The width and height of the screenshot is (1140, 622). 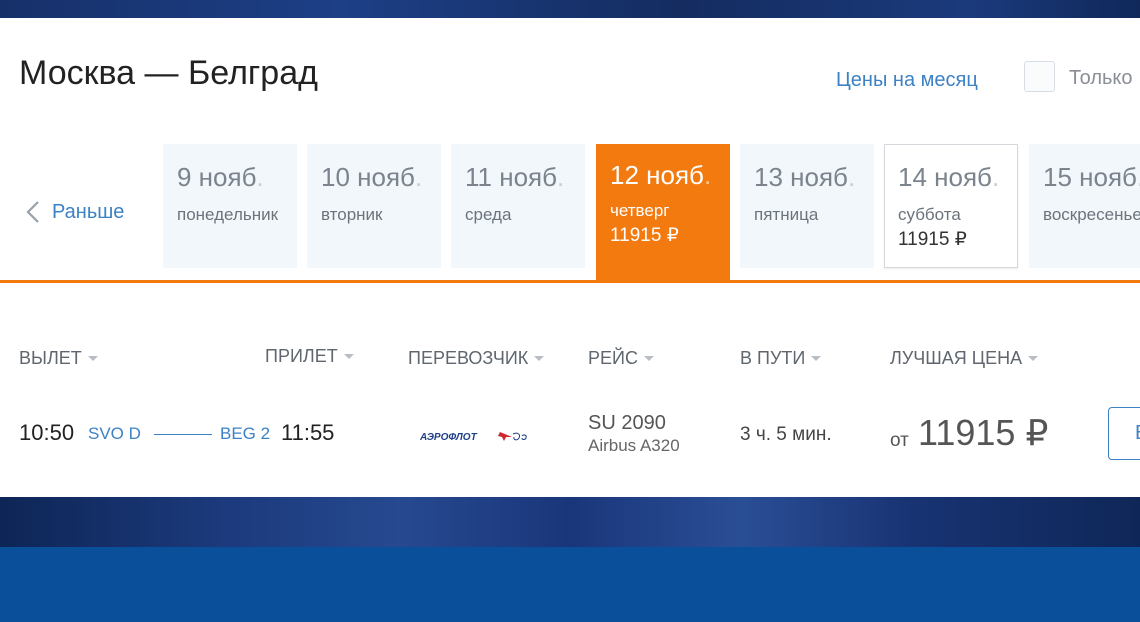 I want to click on date-tab-weekday: вторник, so click(x=352, y=214).